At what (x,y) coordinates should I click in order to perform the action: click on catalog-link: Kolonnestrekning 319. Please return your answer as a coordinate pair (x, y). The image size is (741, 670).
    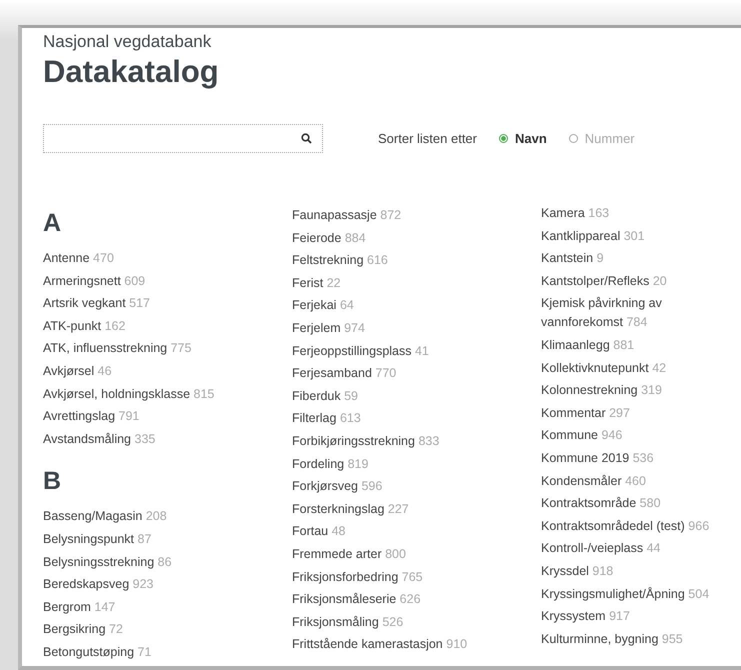
    Looking at the image, I should click on (641, 390).